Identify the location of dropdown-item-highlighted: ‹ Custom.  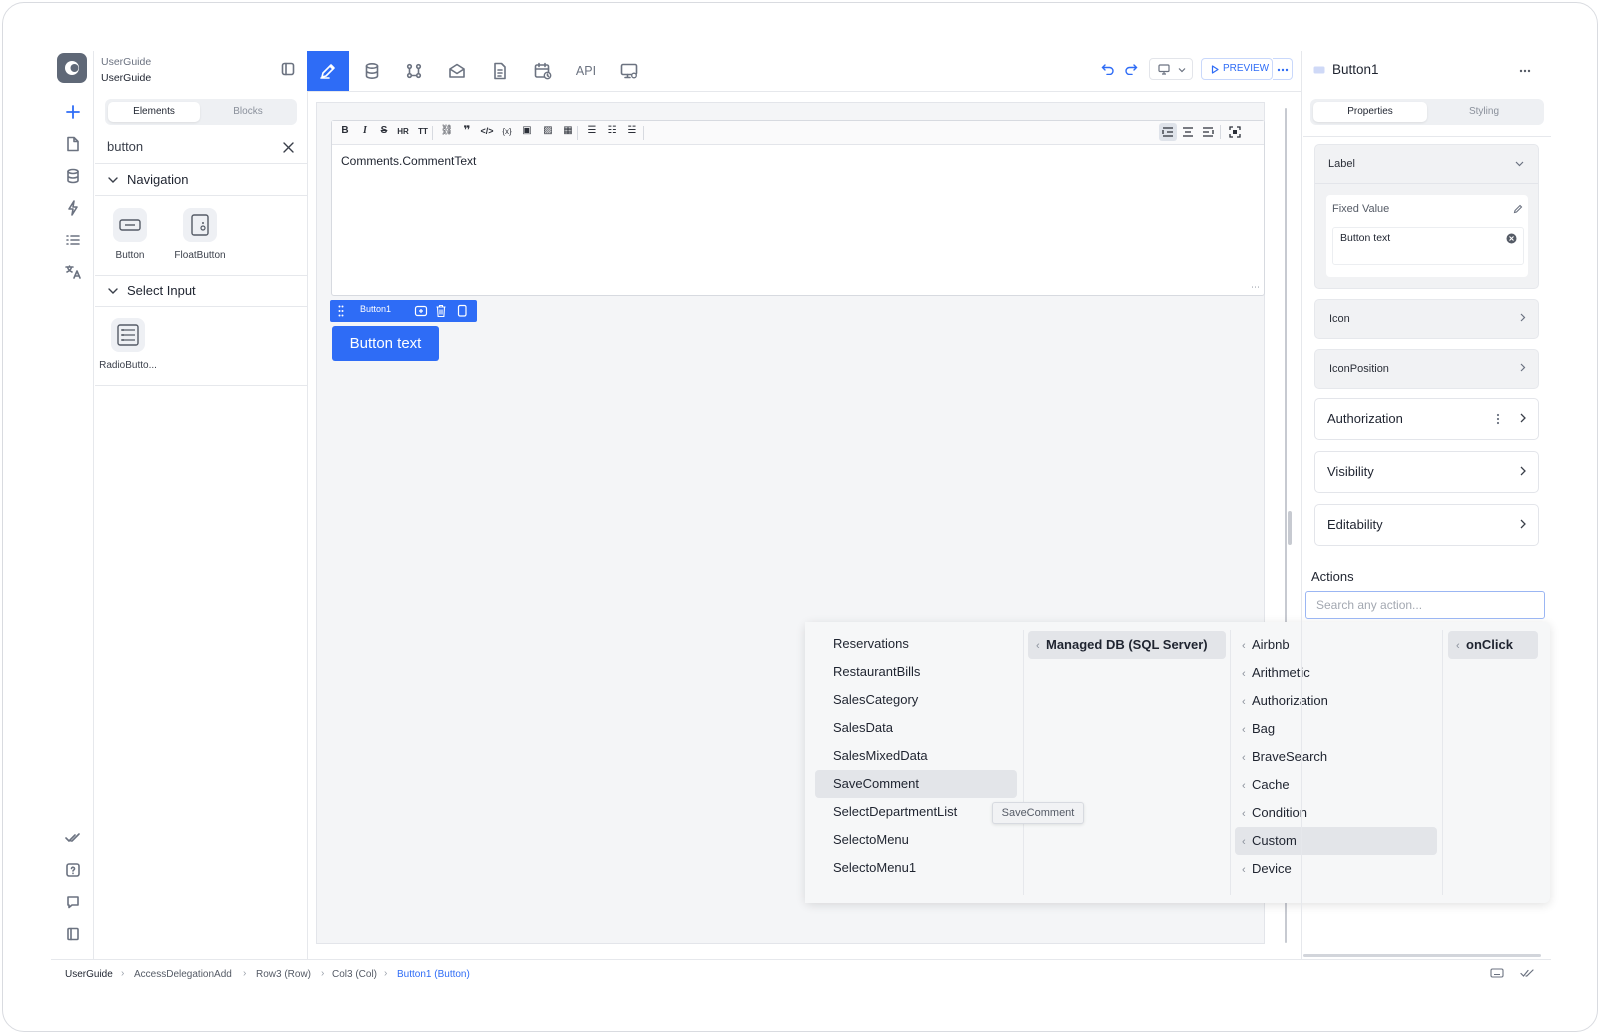
(1336, 841).